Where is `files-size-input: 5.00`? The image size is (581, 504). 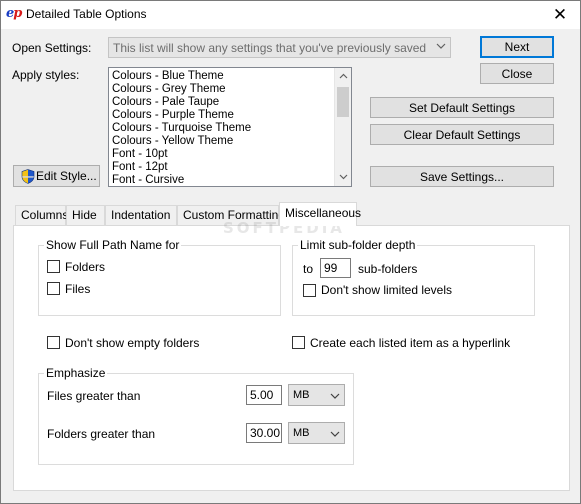
files-size-input: 5.00 is located at coordinates (264, 395).